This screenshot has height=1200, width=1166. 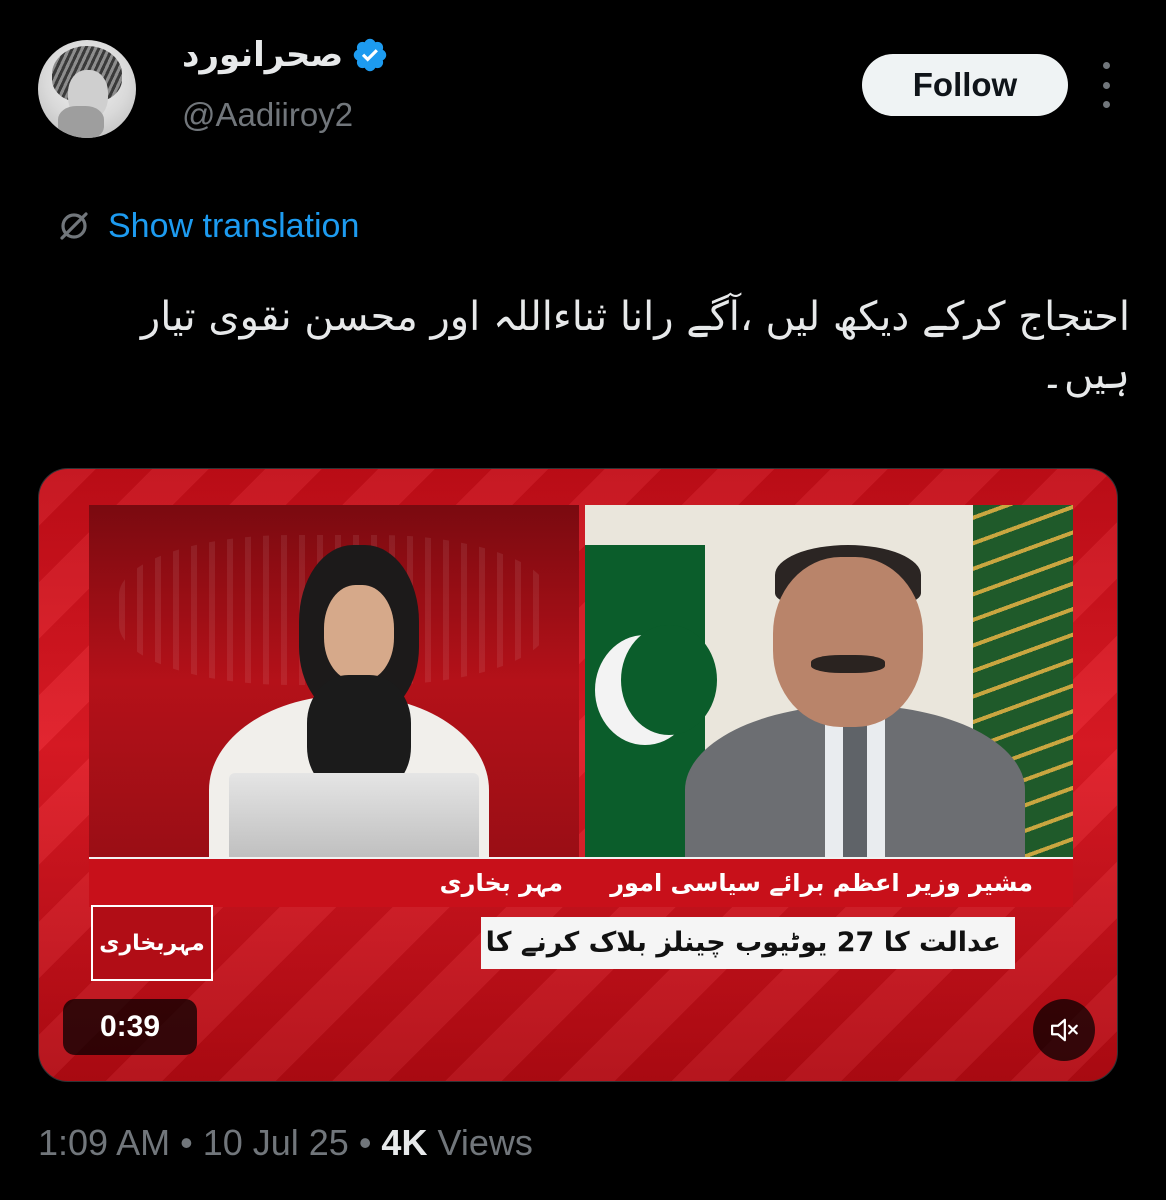 I want to click on speaker-muted-icon, so click(x=1064, y=1030).